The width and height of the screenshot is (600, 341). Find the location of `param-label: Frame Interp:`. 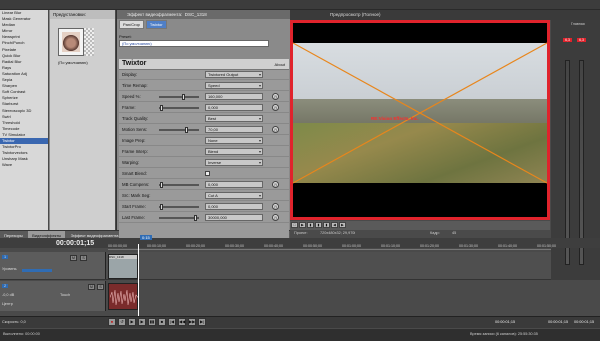

param-label: Frame Interp: is located at coordinates (135, 151).